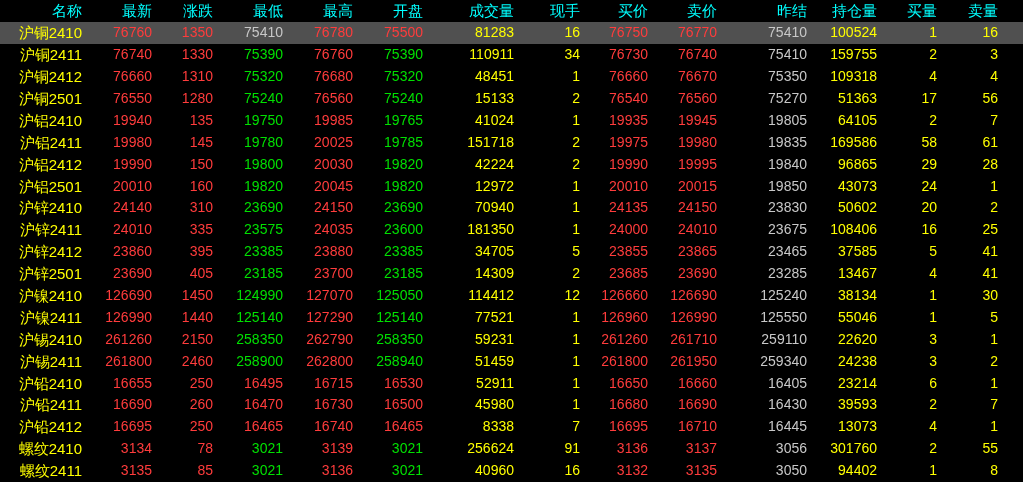 This screenshot has width=1023, height=482. Describe the element at coordinates (853, 142) in the screenshot. I see `table-cell-text: 169586` at that location.